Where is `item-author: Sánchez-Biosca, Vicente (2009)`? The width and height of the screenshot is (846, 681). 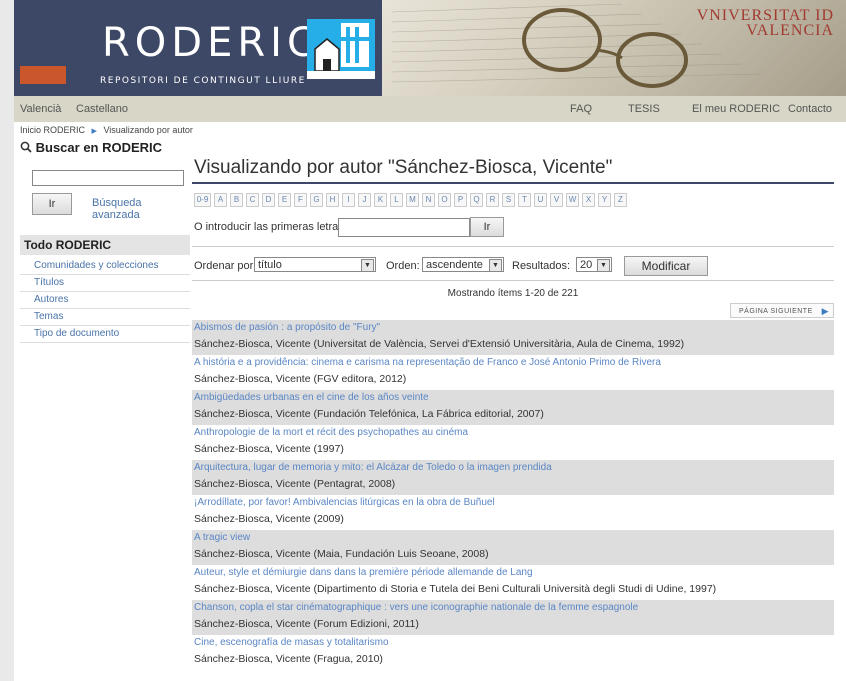 item-author: Sánchez-Biosca, Vicente (2009) is located at coordinates (269, 519).